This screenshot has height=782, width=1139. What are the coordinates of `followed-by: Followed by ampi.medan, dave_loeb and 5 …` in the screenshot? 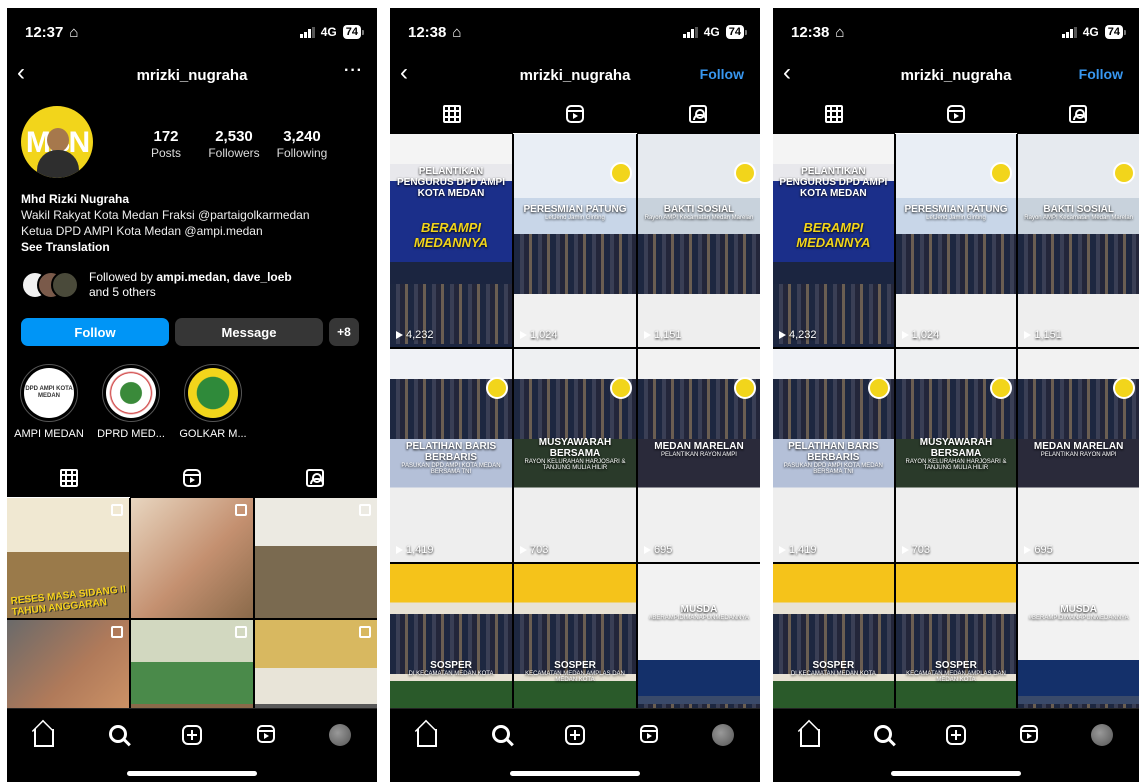 It's located at (156, 285).